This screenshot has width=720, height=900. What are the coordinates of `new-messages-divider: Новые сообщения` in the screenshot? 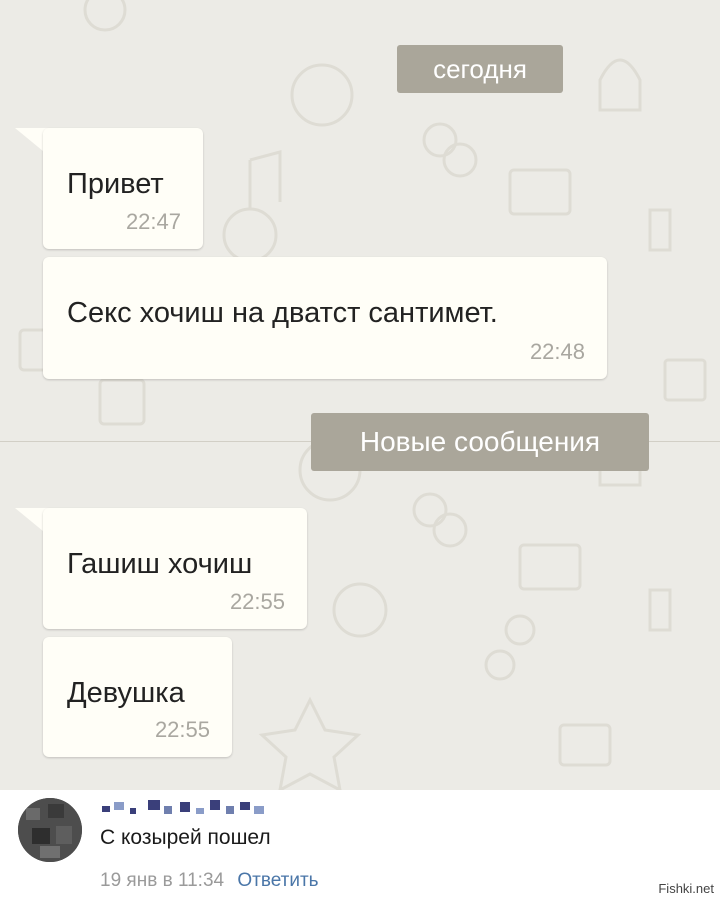 It's located at (480, 442).